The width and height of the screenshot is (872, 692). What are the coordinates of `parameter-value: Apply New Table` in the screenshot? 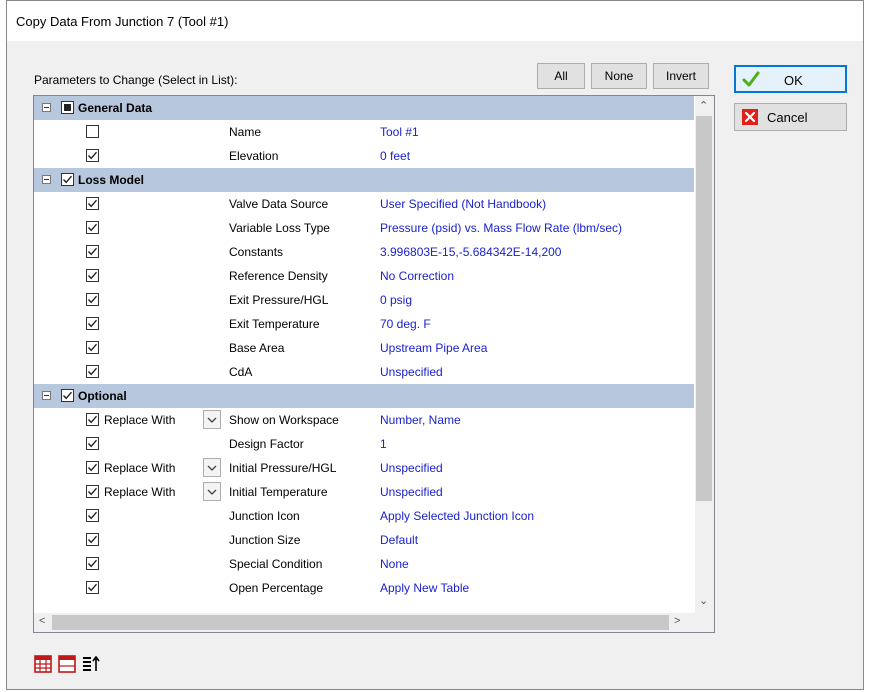 It's located at (424, 588).